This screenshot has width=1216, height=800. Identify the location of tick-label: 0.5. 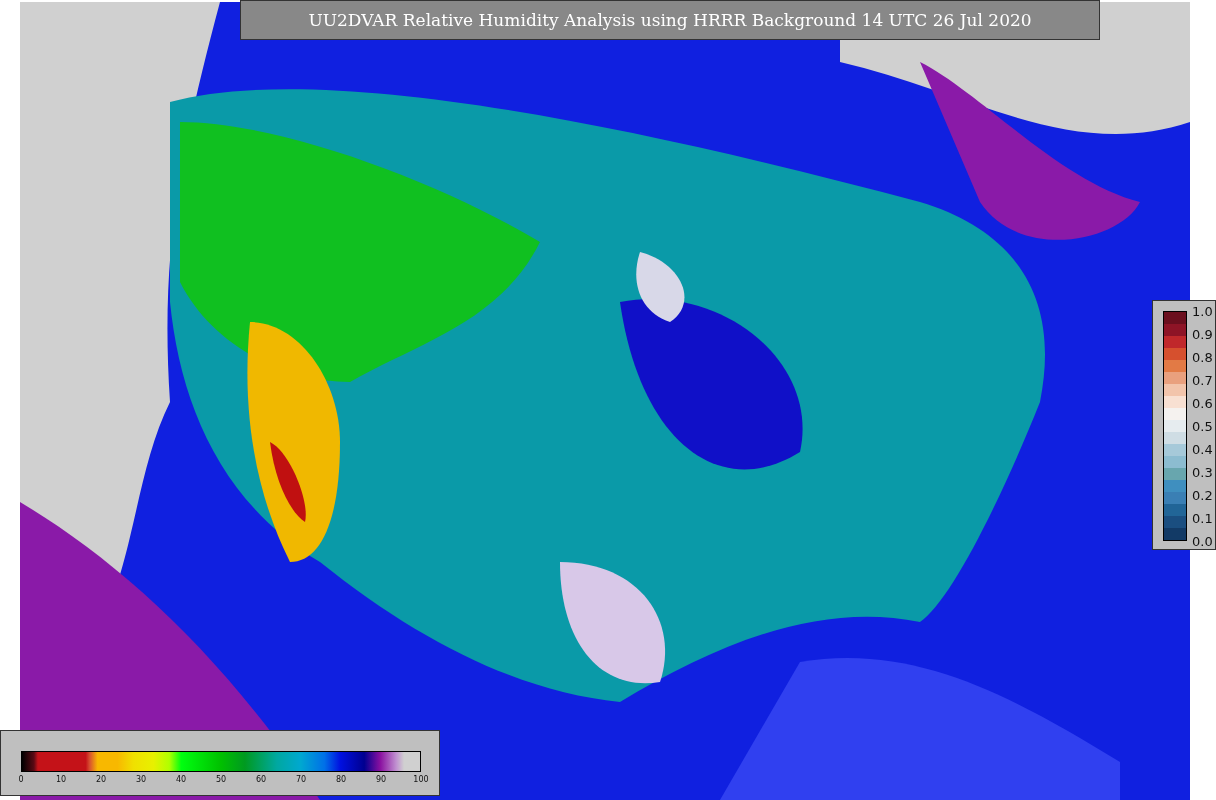
(1202, 426).